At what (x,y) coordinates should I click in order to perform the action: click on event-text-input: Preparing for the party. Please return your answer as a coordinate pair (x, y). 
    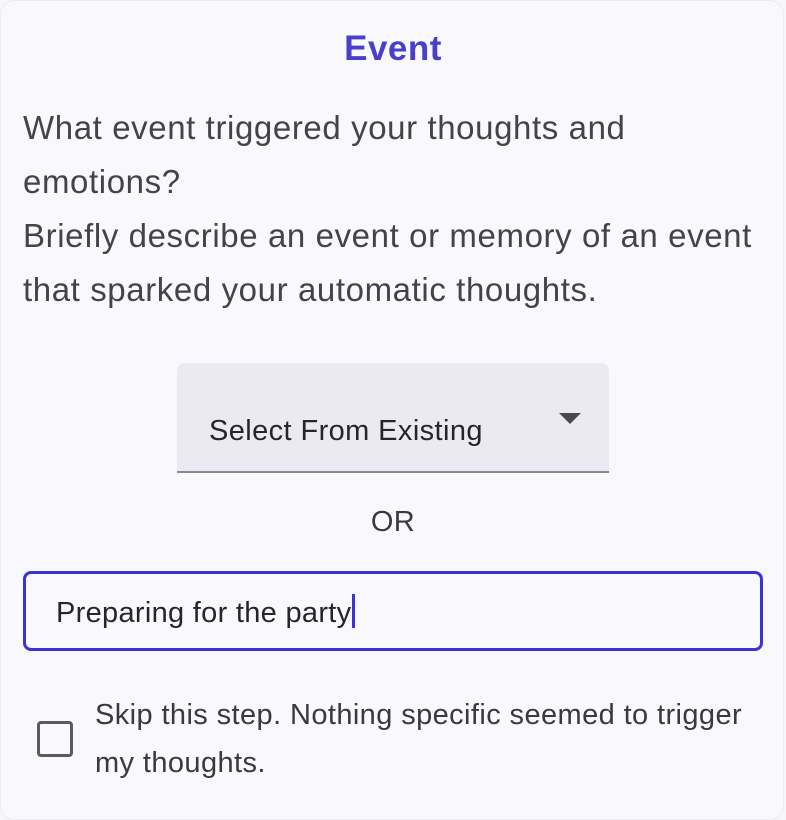
    Looking at the image, I should click on (393, 611).